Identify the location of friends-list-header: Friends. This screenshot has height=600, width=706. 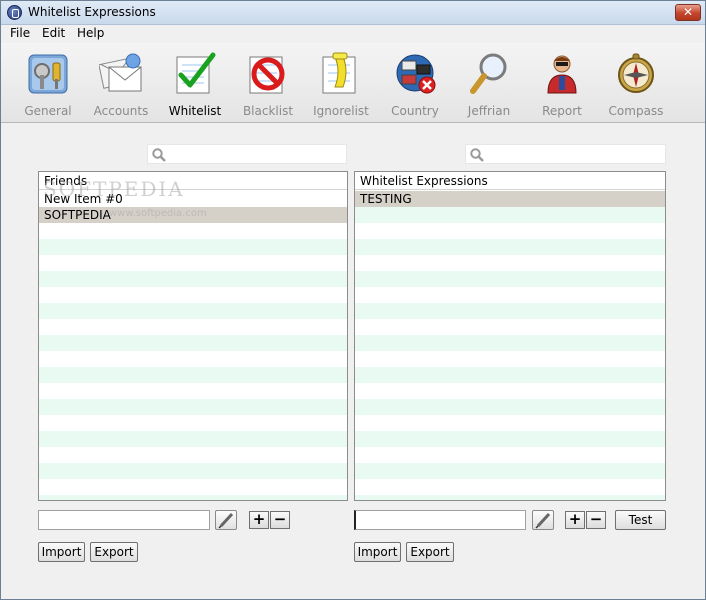
(193, 181).